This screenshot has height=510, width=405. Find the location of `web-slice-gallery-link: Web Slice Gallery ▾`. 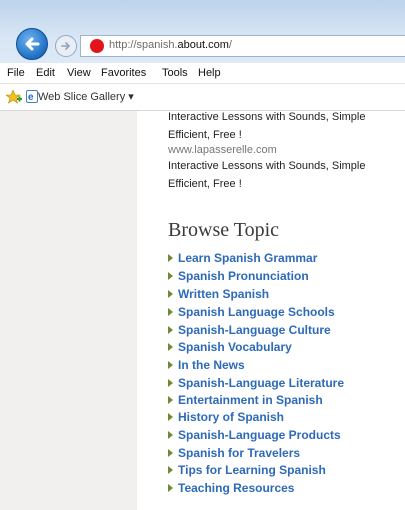

web-slice-gallery-link: Web Slice Gallery ▾ is located at coordinates (86, 96).